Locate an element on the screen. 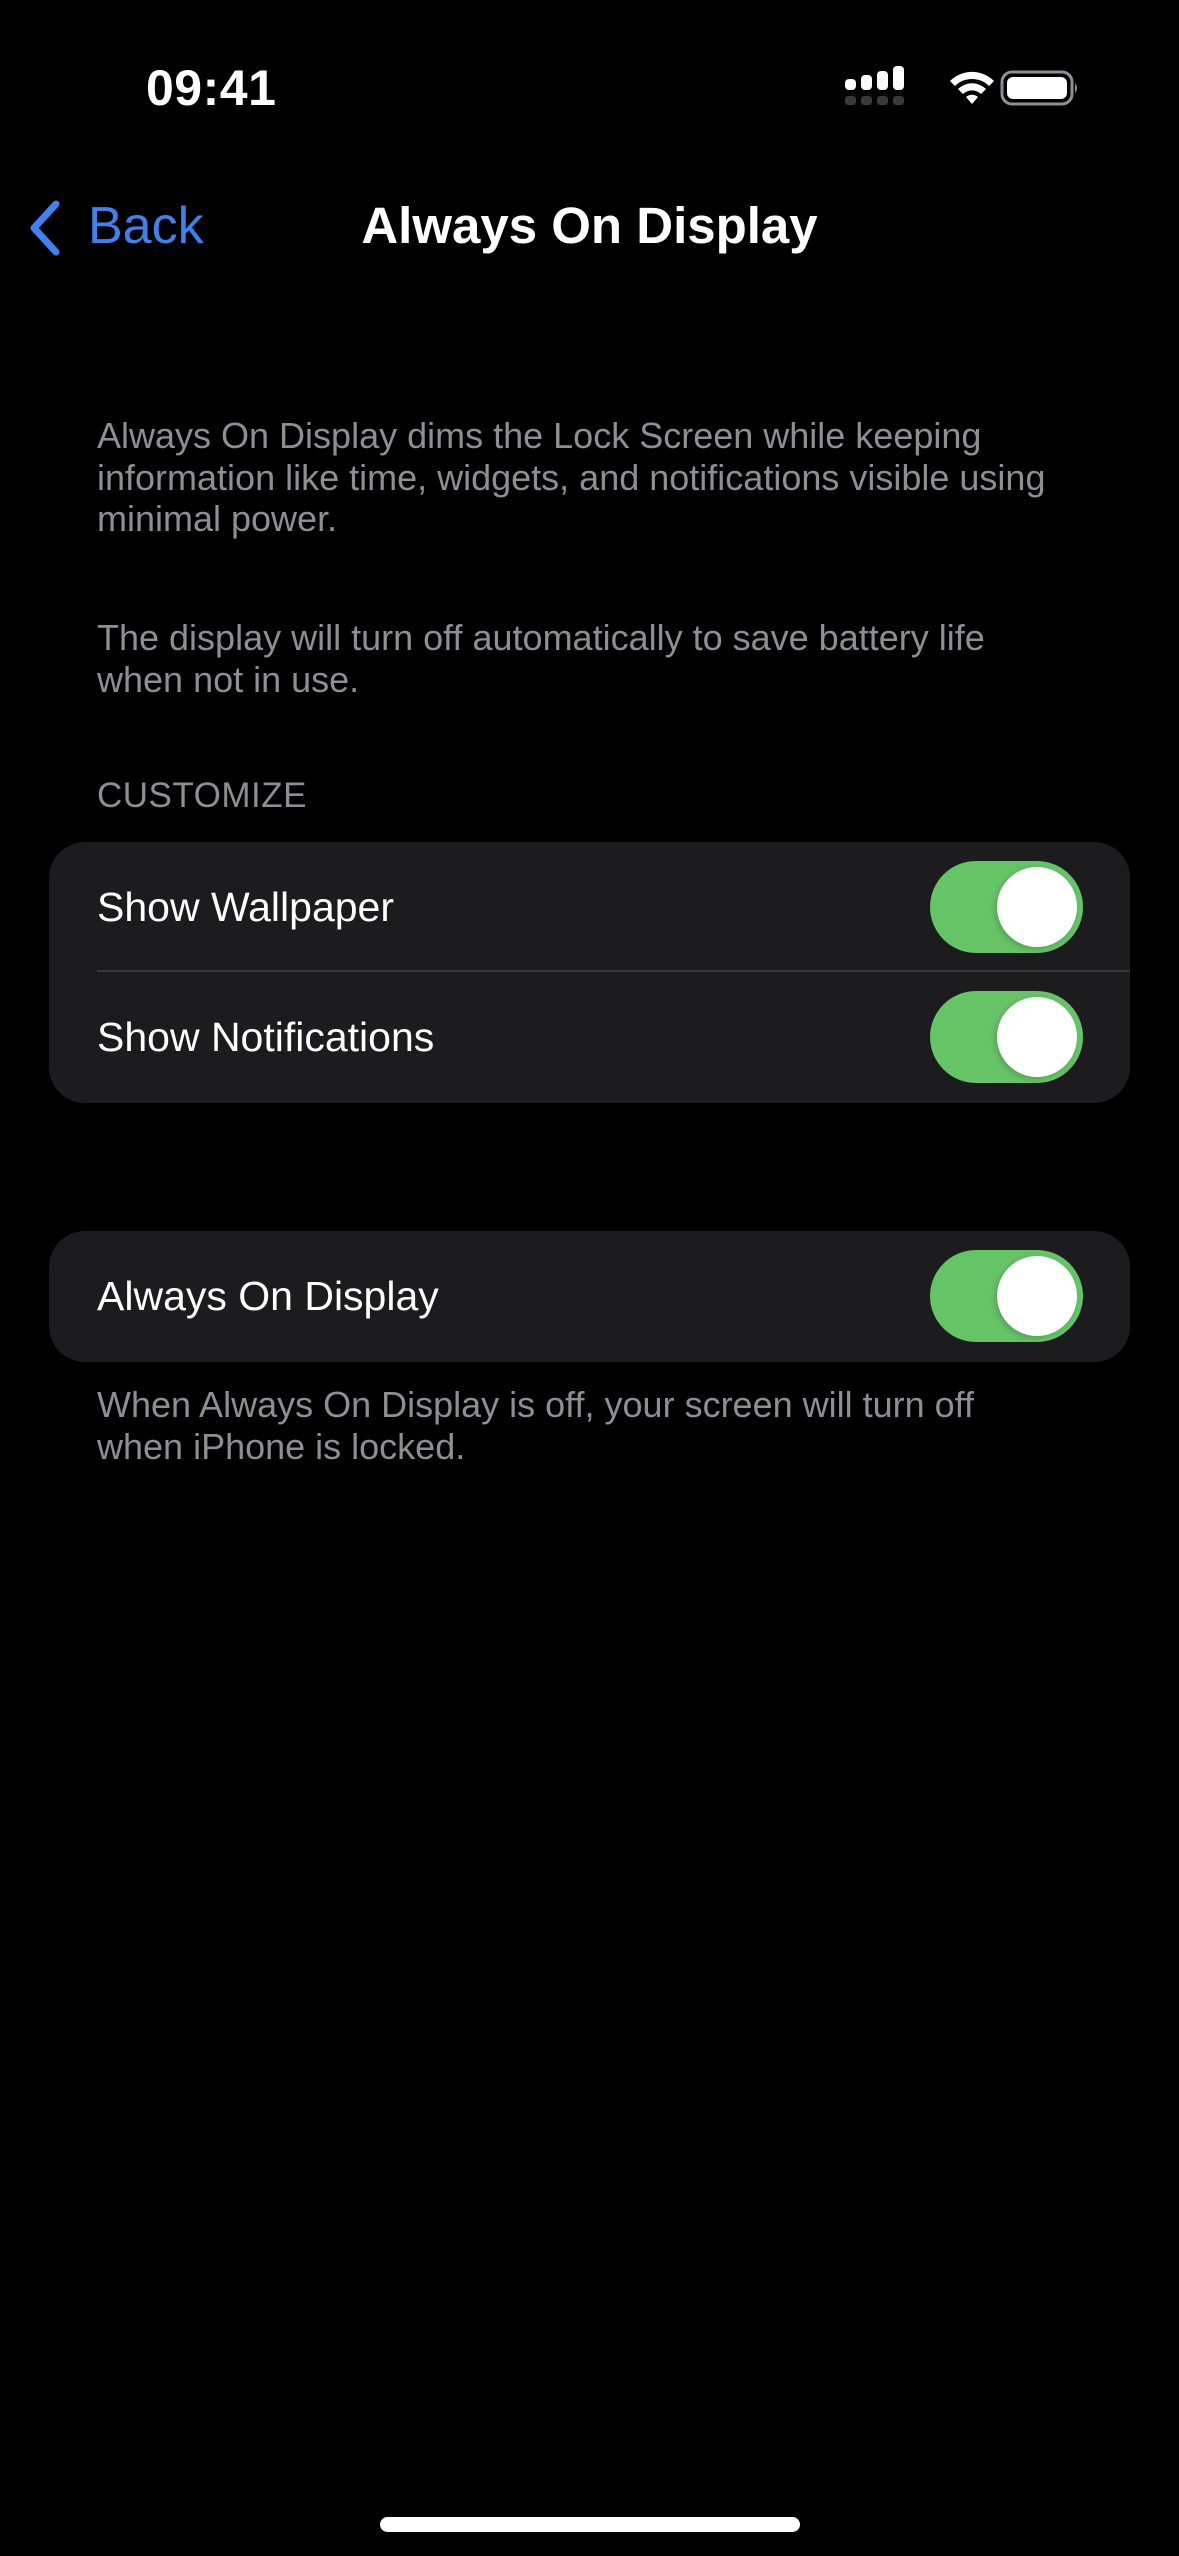 The image size is (1179, 2556). always-on-display-label: Always On Display is located at coordinates (268, 1295).